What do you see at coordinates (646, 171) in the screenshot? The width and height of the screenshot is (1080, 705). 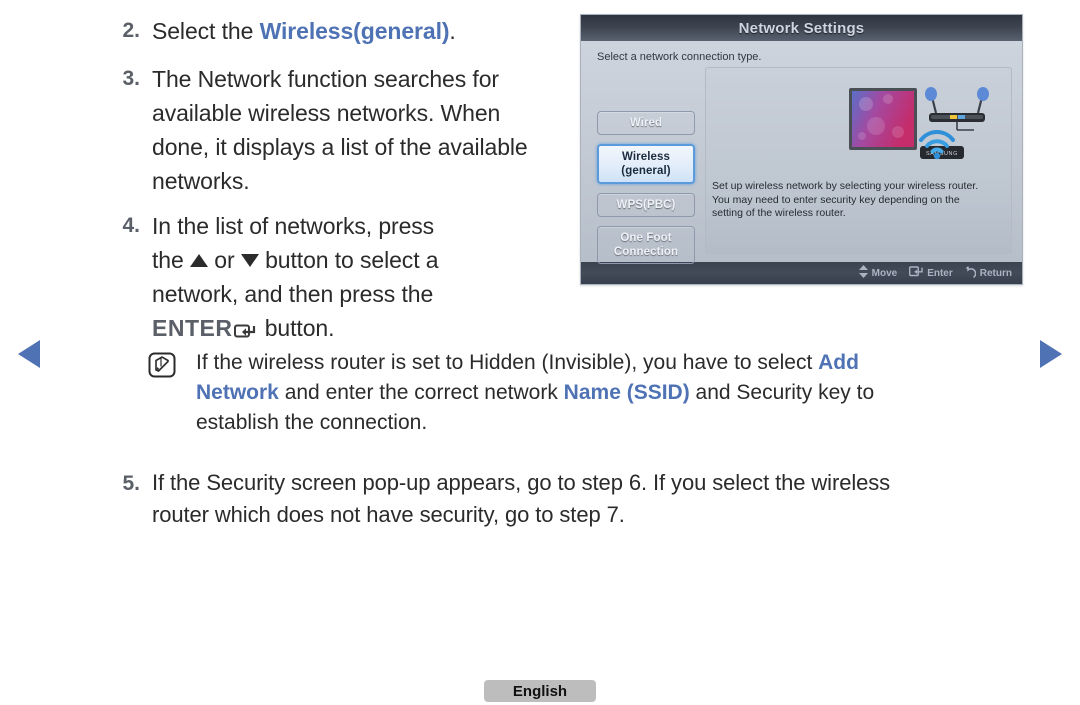 I see `tv-menu-item-wireless-line2: (general)` at bounding box center [646, 171].